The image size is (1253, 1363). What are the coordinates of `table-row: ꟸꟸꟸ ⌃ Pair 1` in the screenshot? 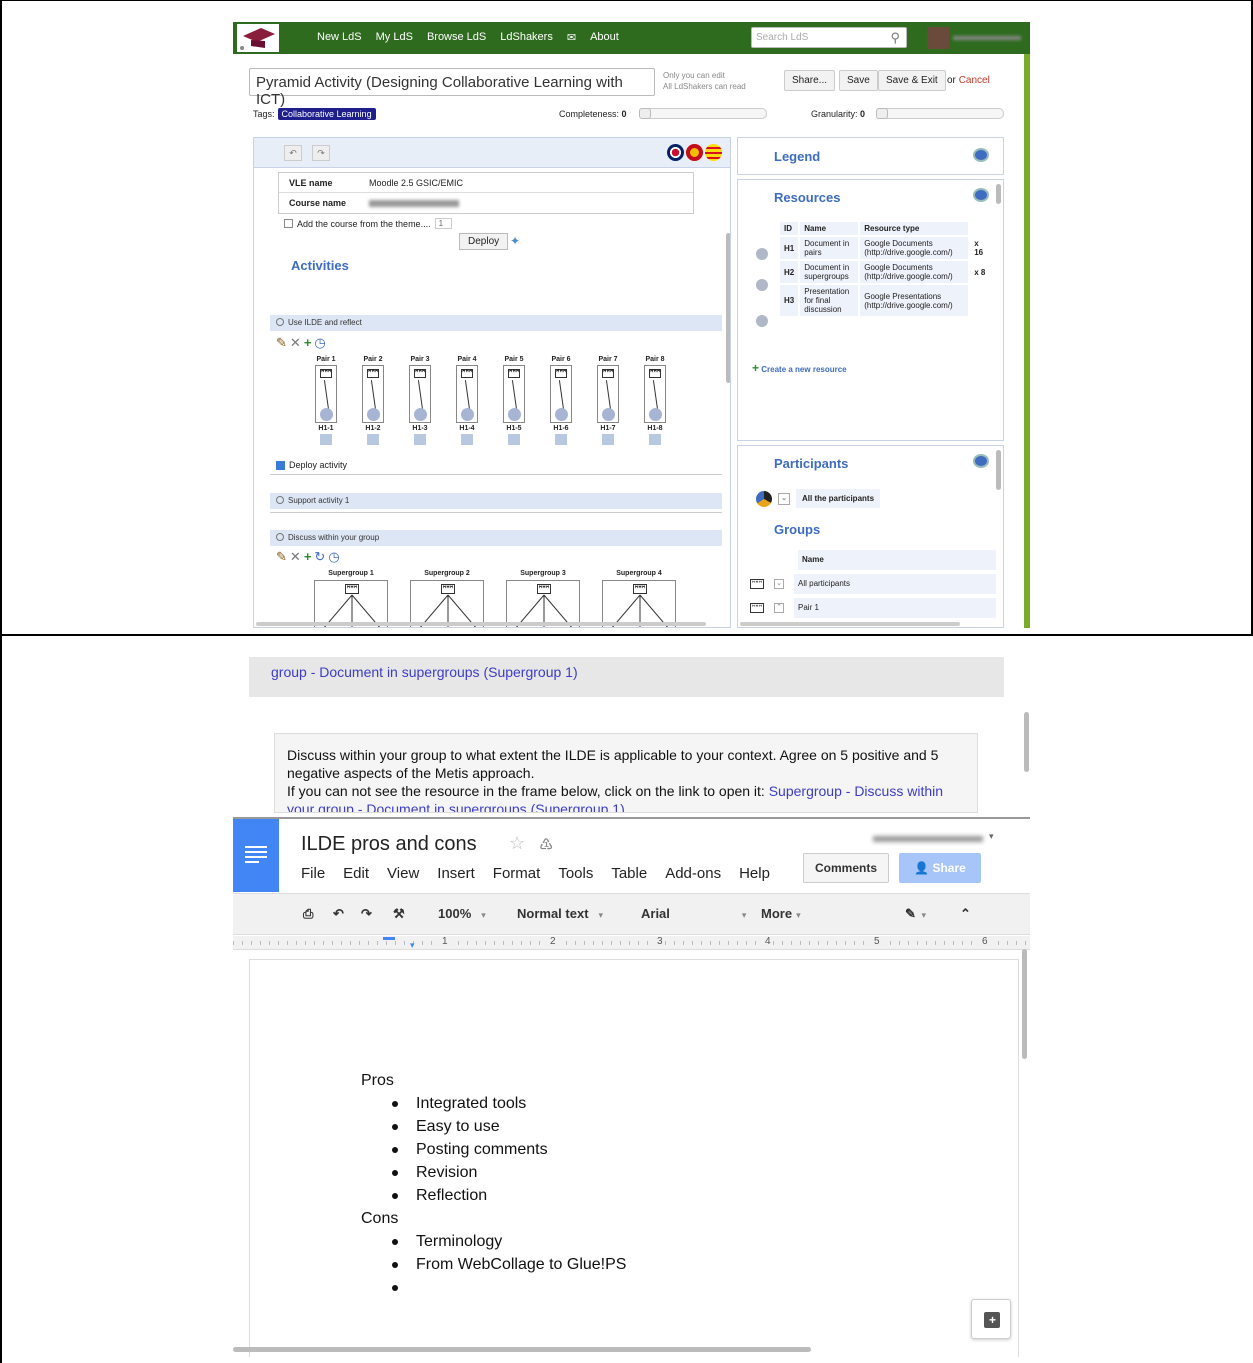 It's located at (873, 608).